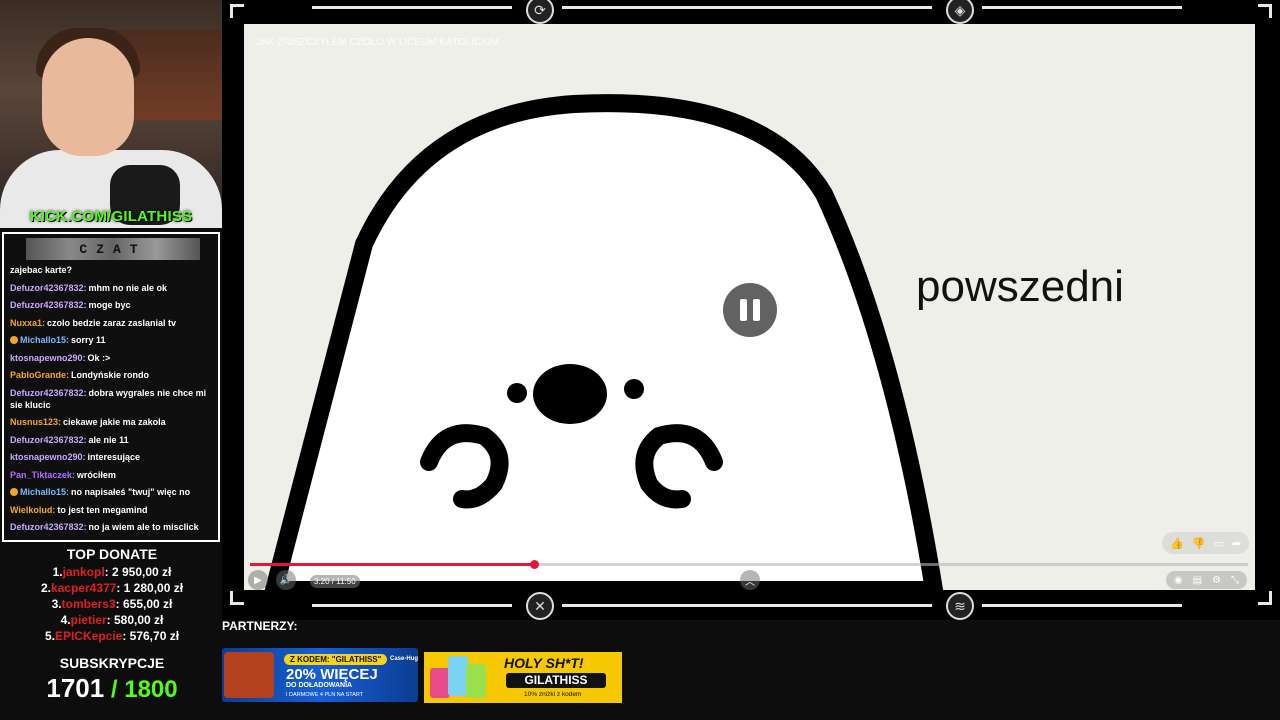  Describe the element at coordinates (335, 581) in the screenshot. I see `video-time: 3:20 / 11:50` at that location.